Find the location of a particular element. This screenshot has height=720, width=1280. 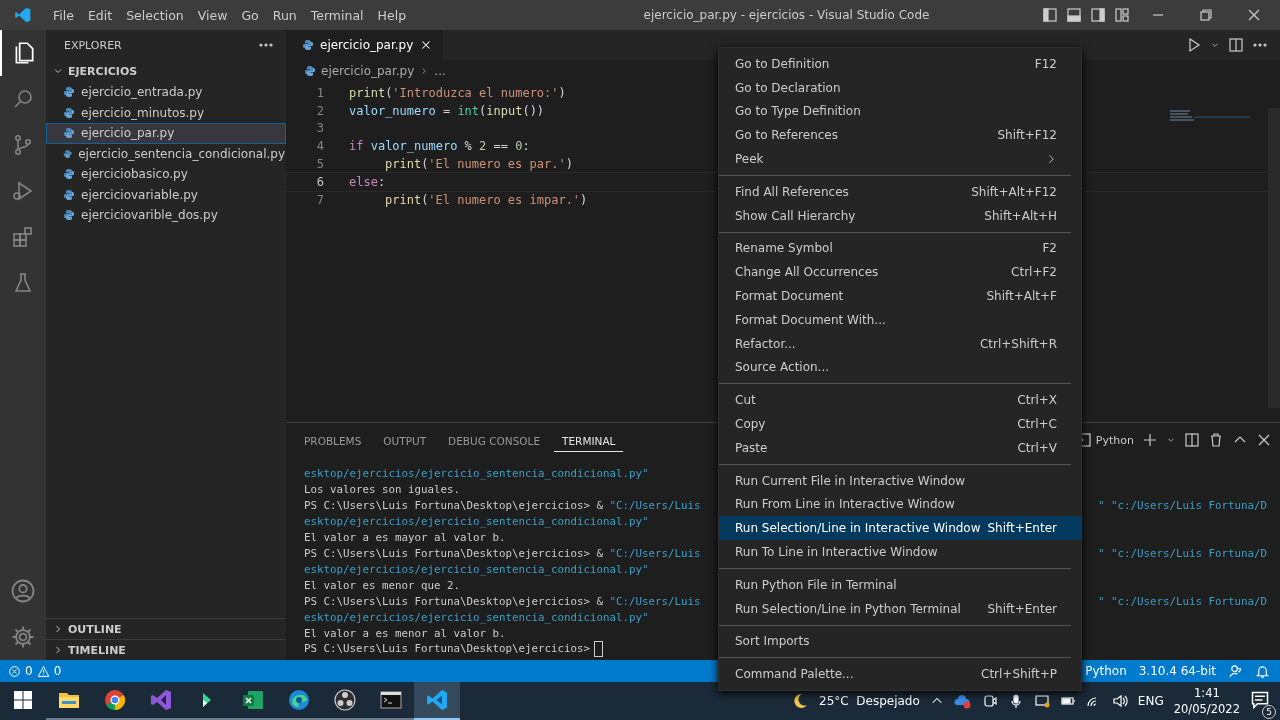

folder-icon is located at coordinates (69, 700).